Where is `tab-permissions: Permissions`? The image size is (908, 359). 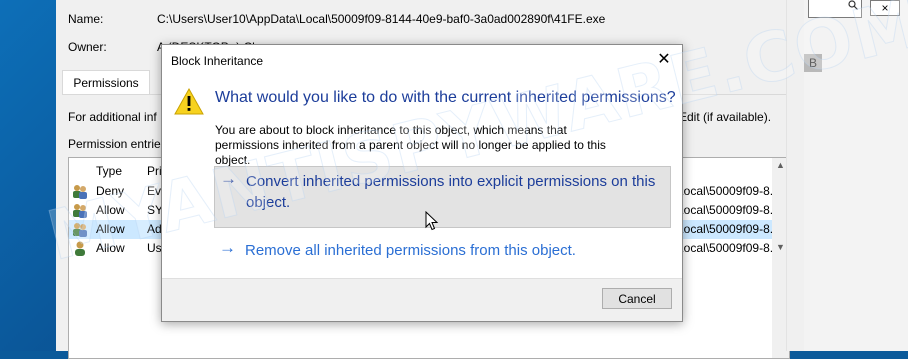 tab-permissions: Permissions is located at coordinates (106, 82).